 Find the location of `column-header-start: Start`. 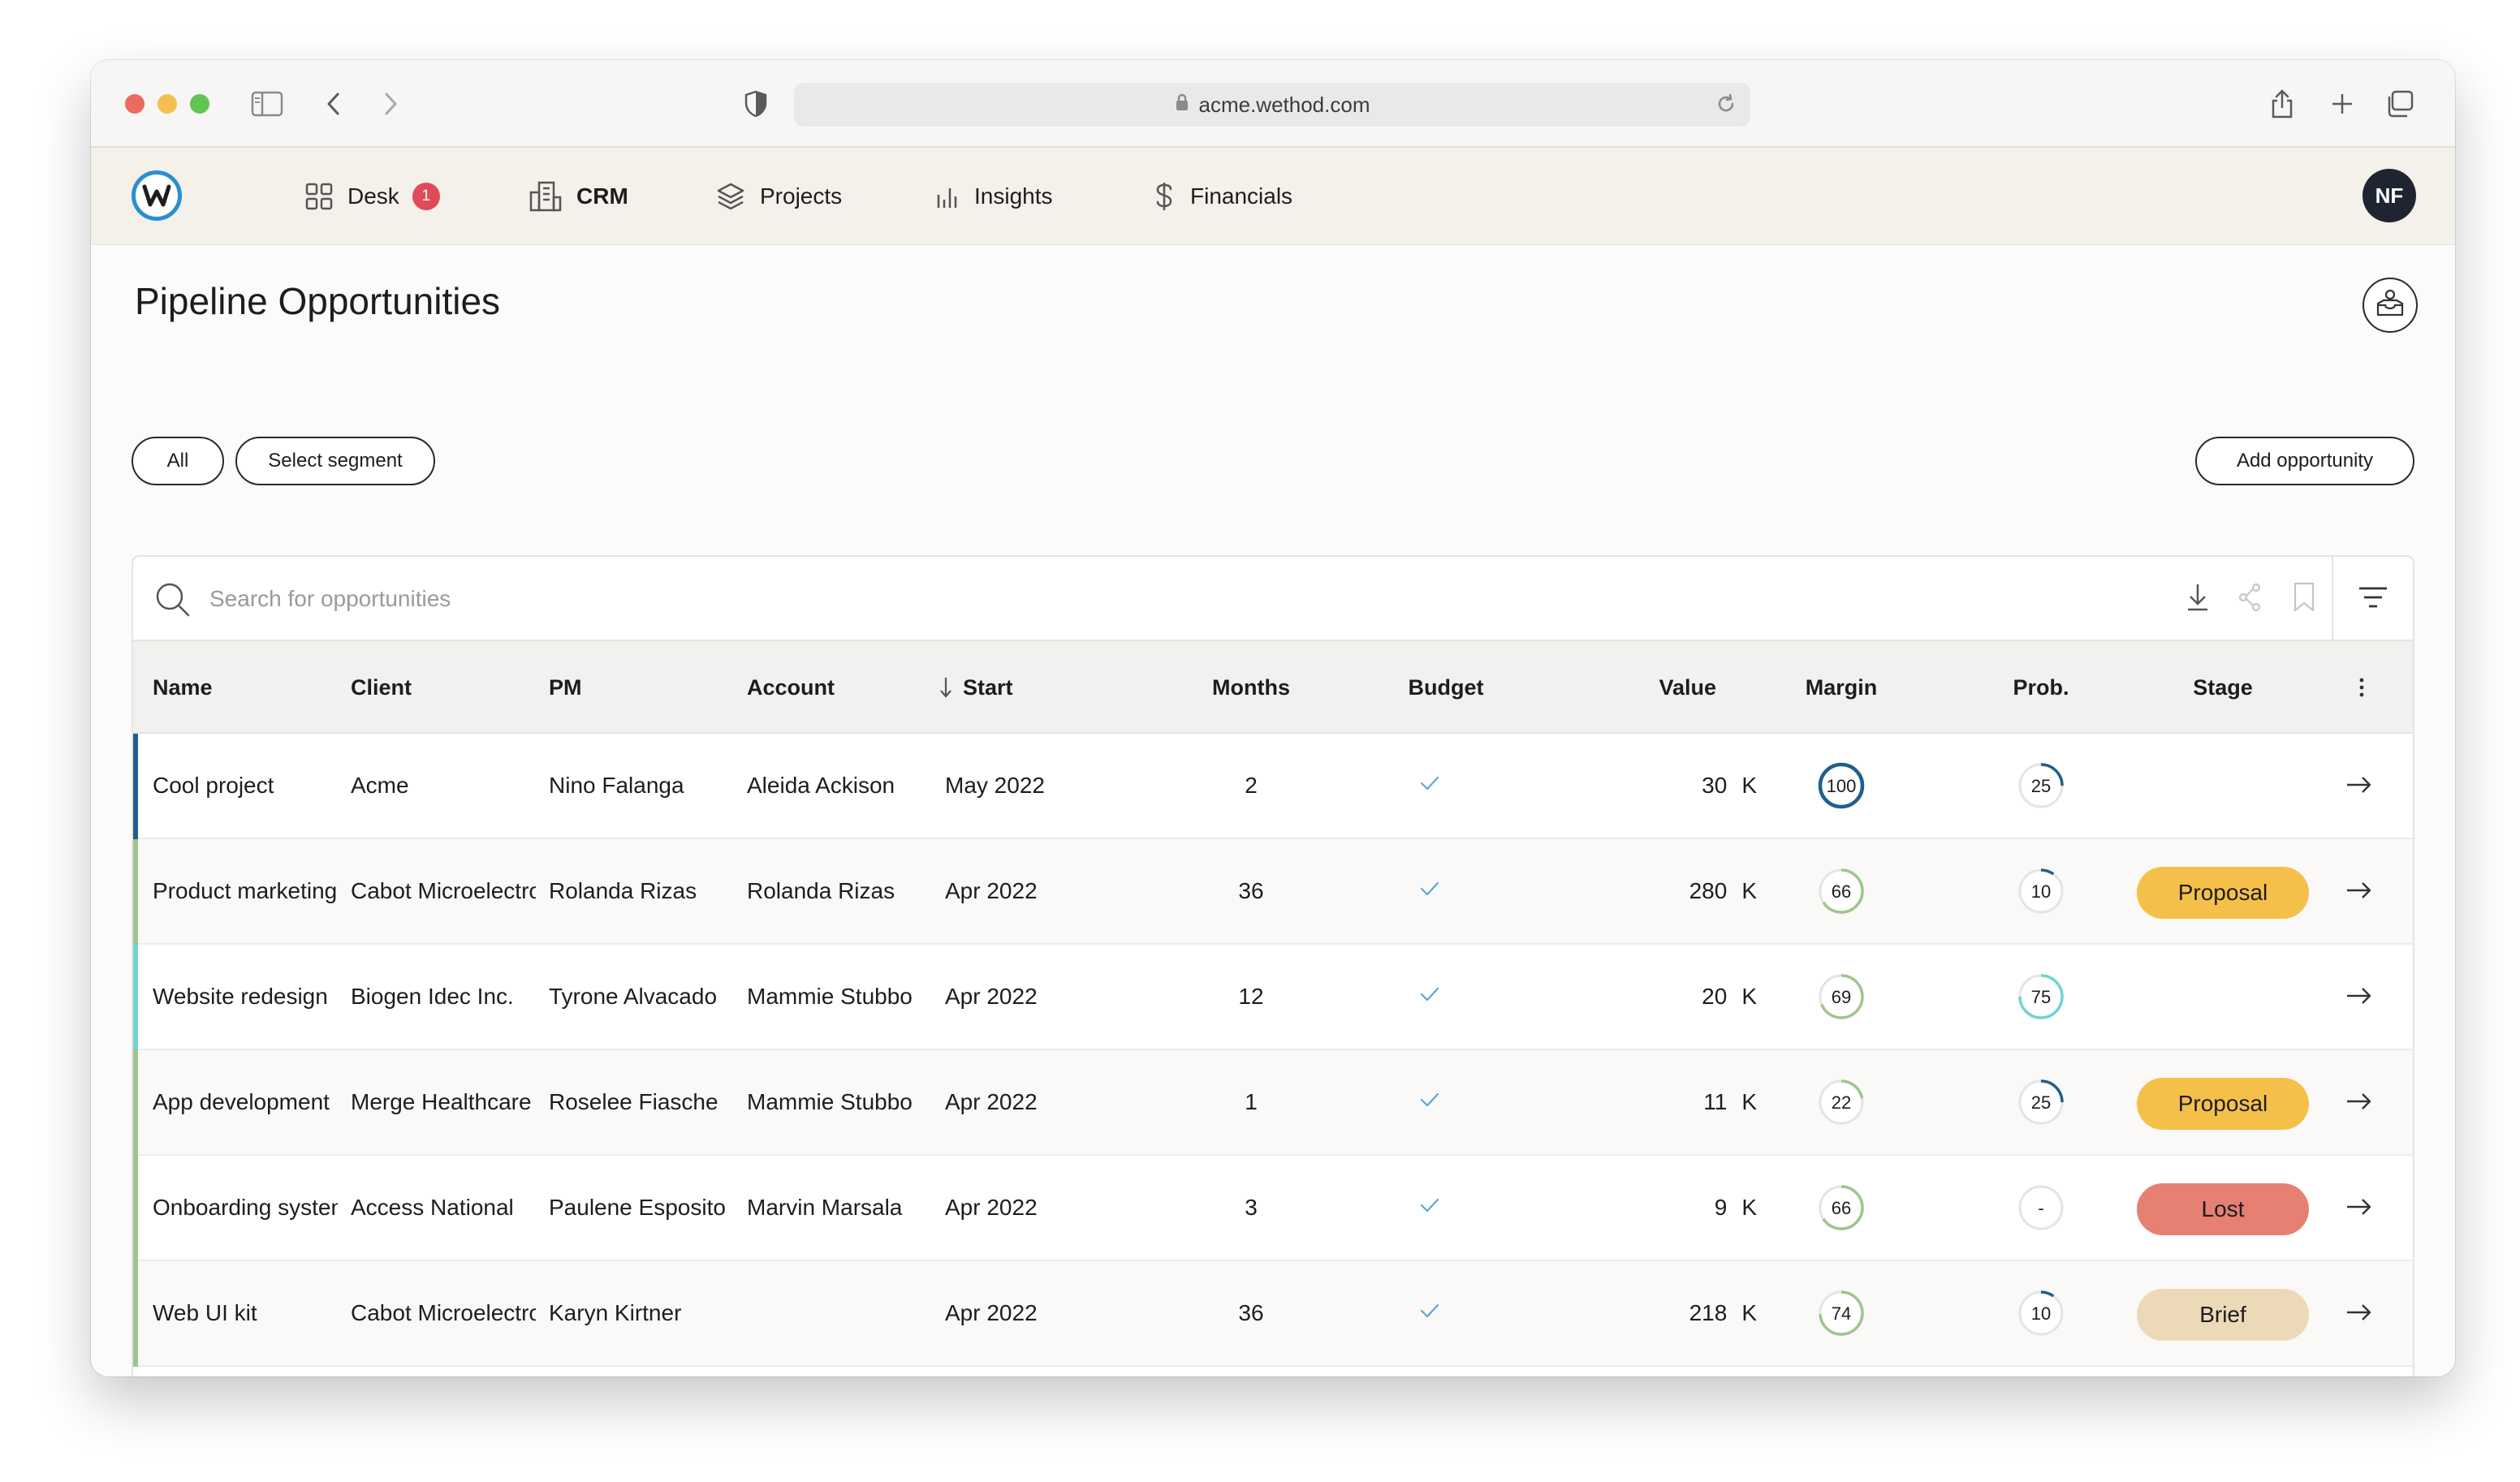

column-header-start: Start is located at coordinates (976, 687).